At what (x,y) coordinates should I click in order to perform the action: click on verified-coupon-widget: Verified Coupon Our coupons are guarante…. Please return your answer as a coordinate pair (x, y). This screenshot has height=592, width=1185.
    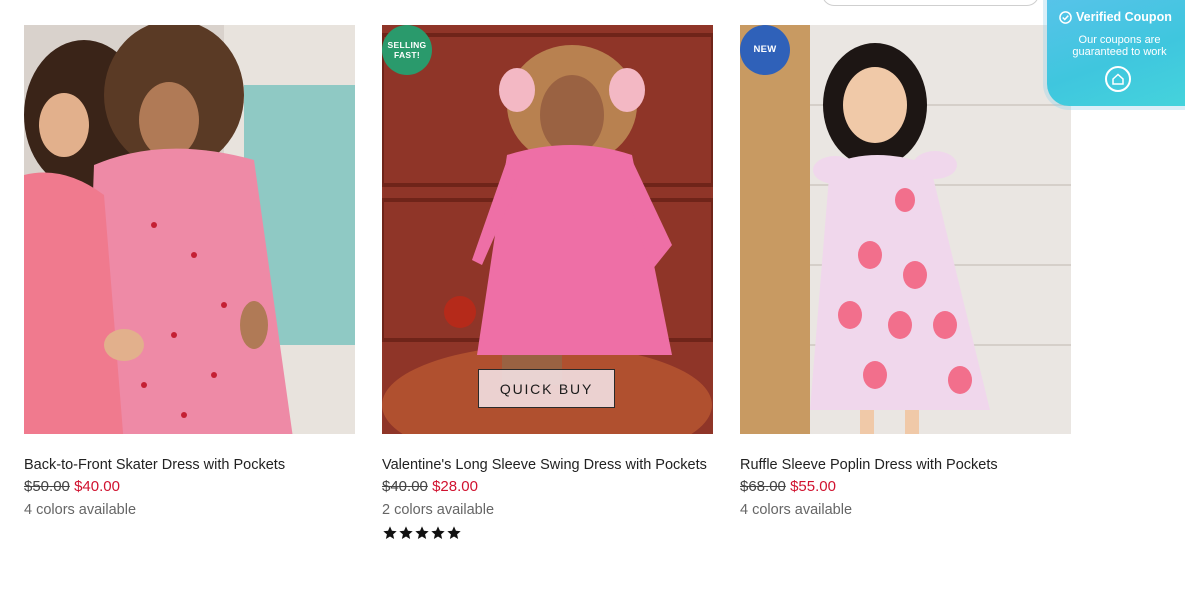
    Looking at the image, I should click on (1116, 53).